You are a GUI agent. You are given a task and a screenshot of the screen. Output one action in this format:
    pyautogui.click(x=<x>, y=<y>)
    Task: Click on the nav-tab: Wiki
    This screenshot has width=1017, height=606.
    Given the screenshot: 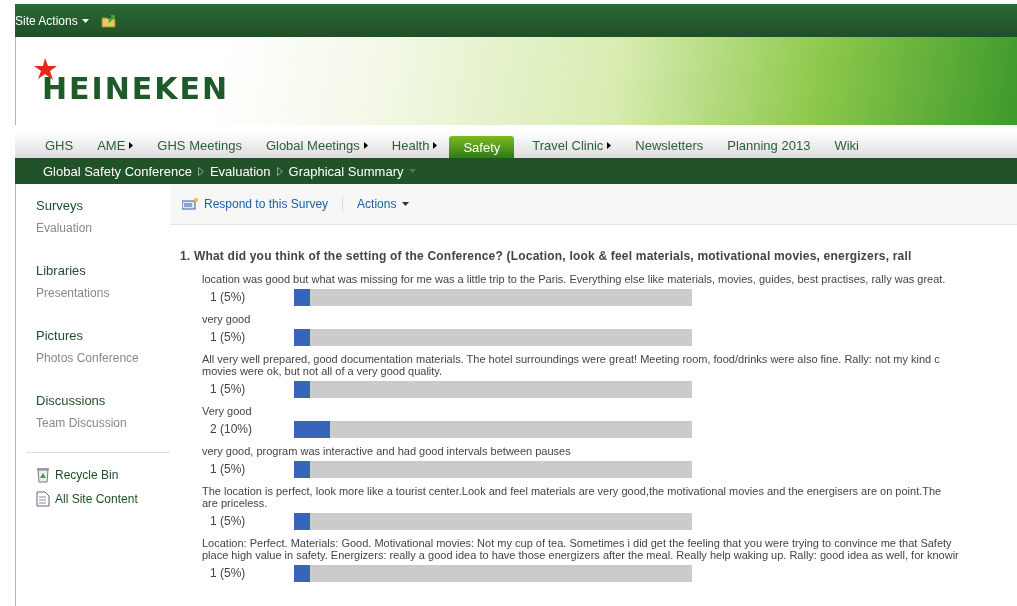 What is the action you would take?
    pyautogui.click(x=846, y=145)
    